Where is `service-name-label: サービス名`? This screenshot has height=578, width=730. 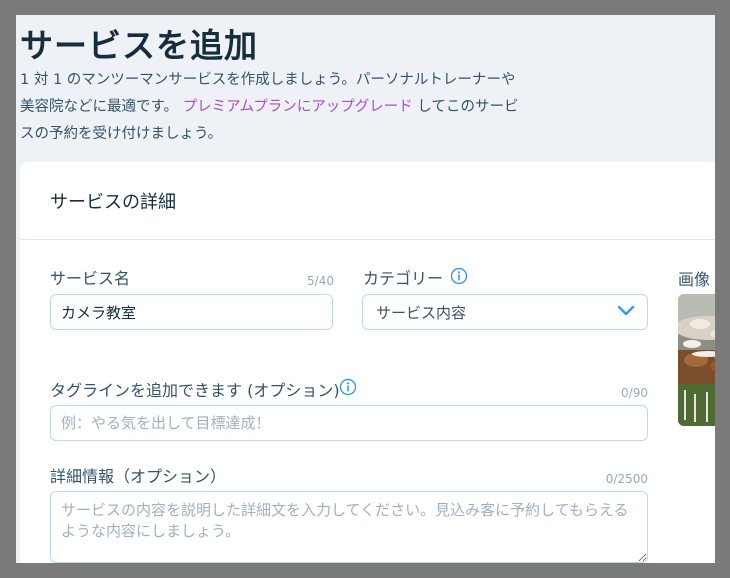 service-name-label: サービス名 is located at coordinates (90, 278).